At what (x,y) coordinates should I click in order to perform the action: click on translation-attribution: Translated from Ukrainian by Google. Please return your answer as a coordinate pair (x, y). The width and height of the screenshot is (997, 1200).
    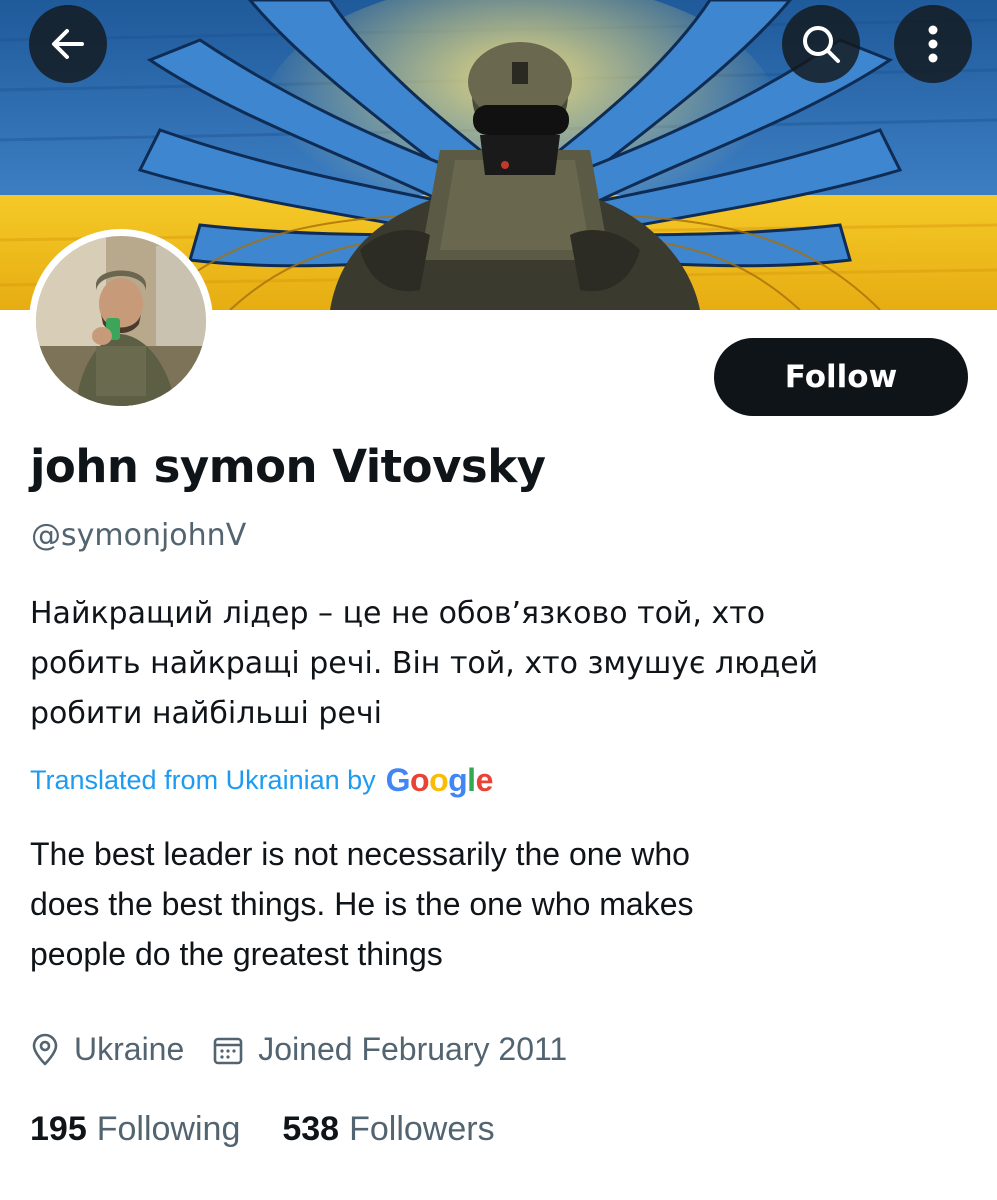
    Looking at the image, I should click on (261, 780).